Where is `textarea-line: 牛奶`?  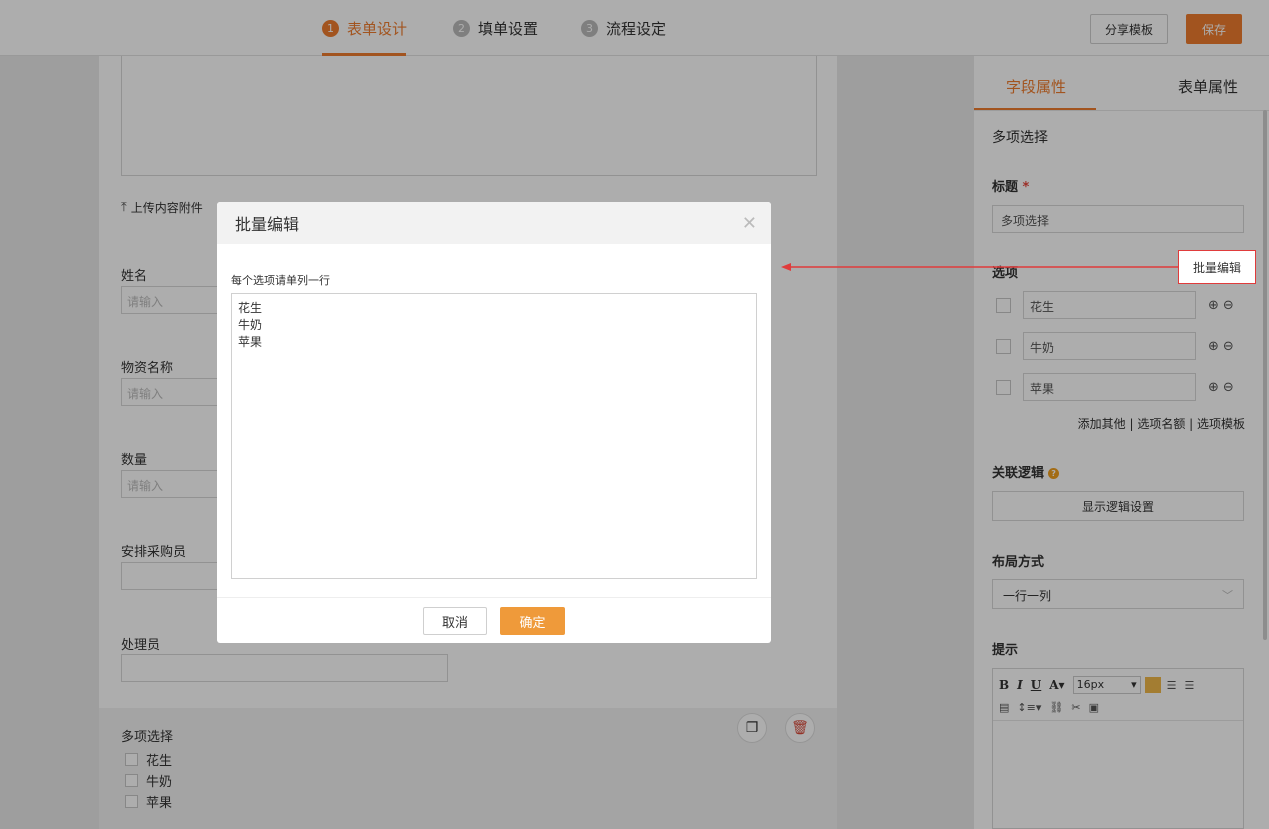
textarea-line: 牛奶 is located at coordinates (250, 325).